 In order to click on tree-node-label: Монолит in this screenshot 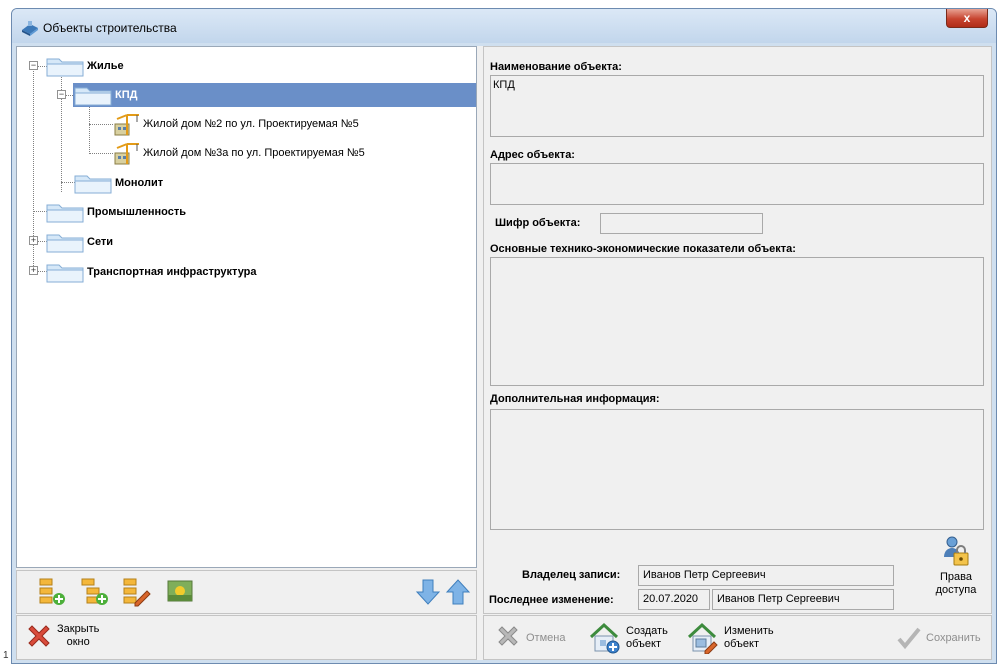, I will do `click(139, 183)`.